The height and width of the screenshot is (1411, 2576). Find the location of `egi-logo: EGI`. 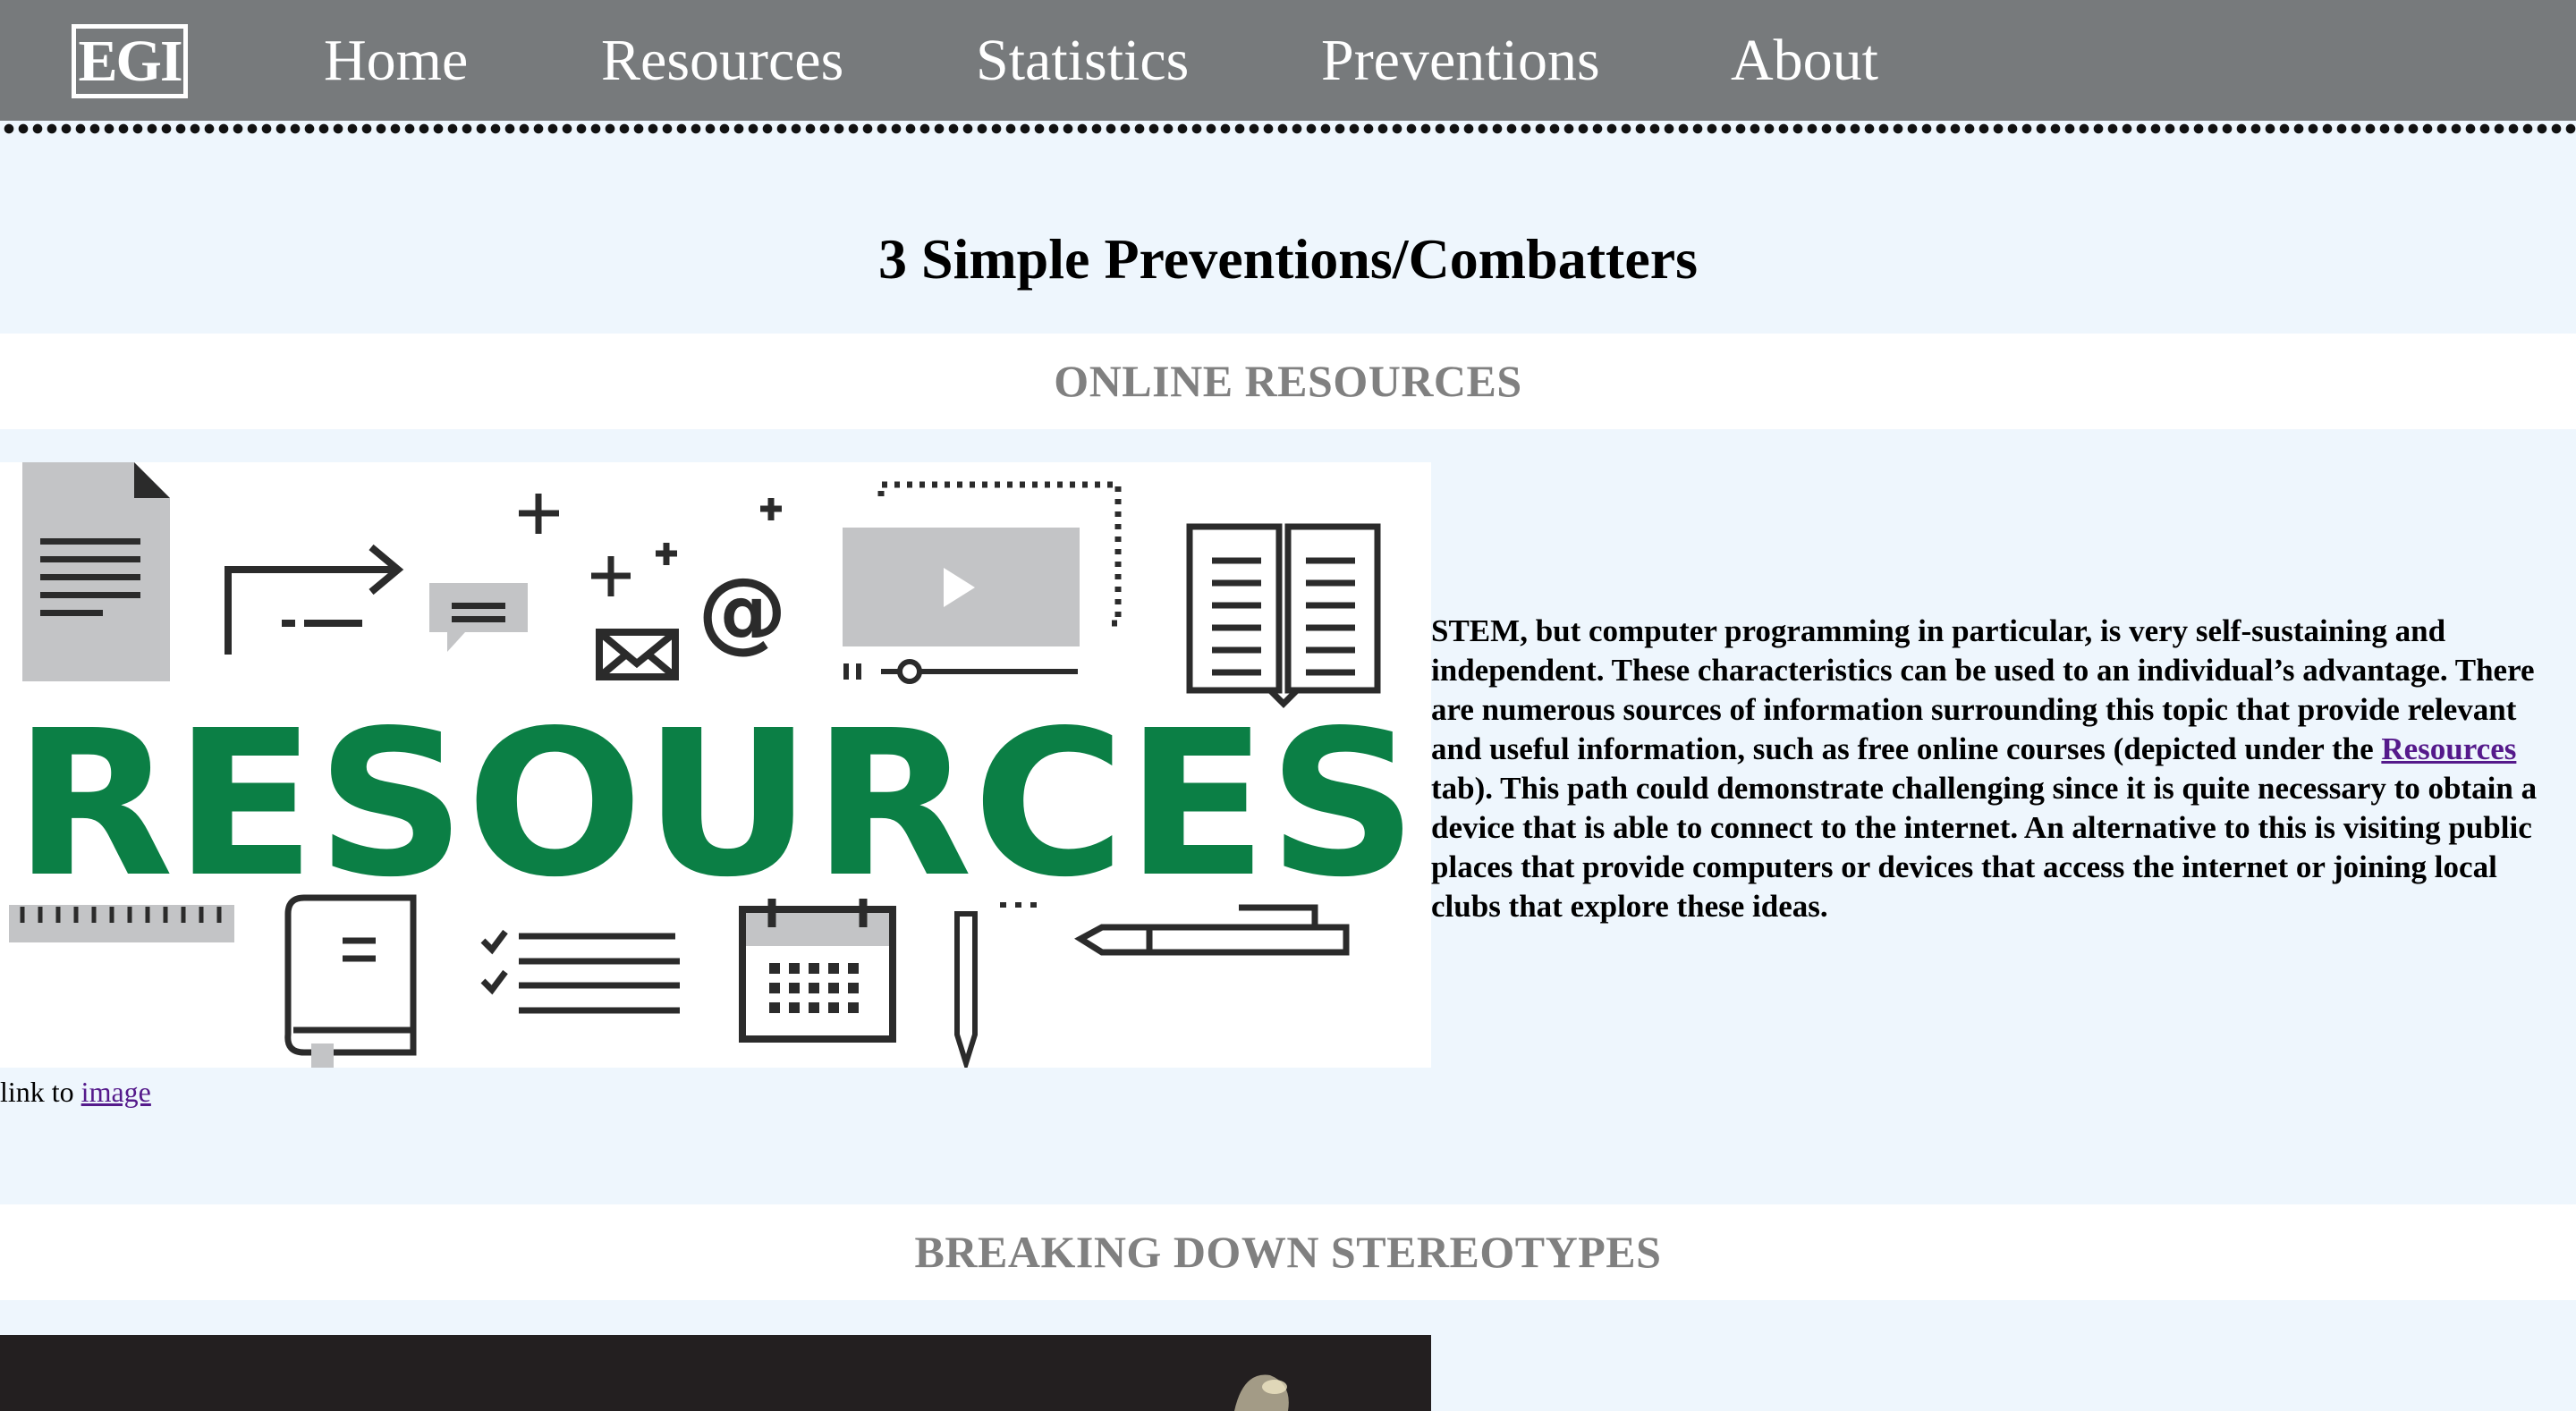

egi-logo: EGI is located at coordinates (130, 61).